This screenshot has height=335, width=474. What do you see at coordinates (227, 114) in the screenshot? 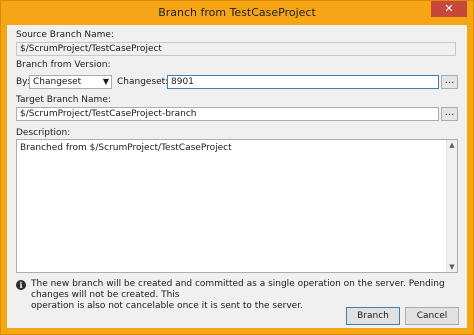
I see `target-branch-input: $/ScrumProject/TestCaseProject-branch` at bounding box center [227, 114].